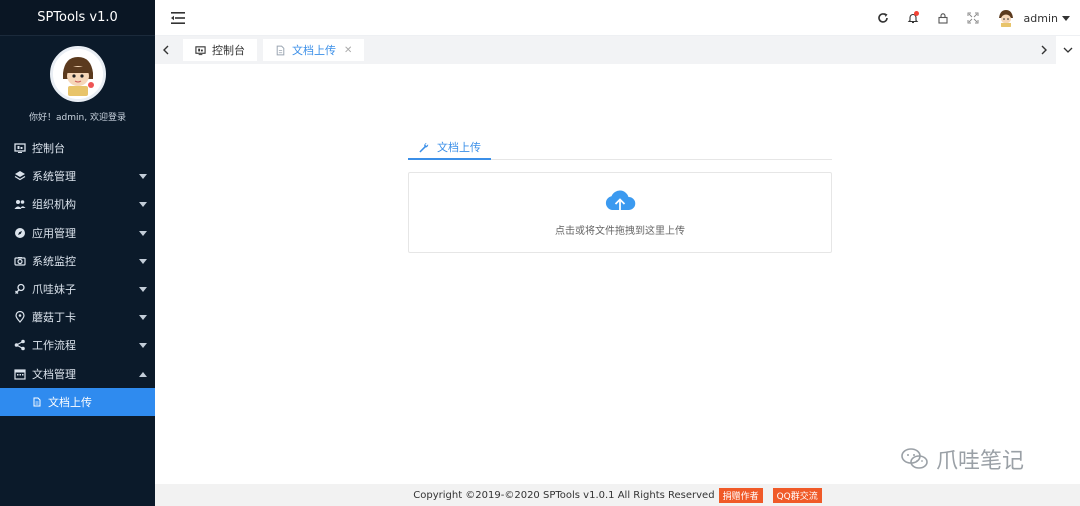  I want to click on compass-icon, so click(20, 233).